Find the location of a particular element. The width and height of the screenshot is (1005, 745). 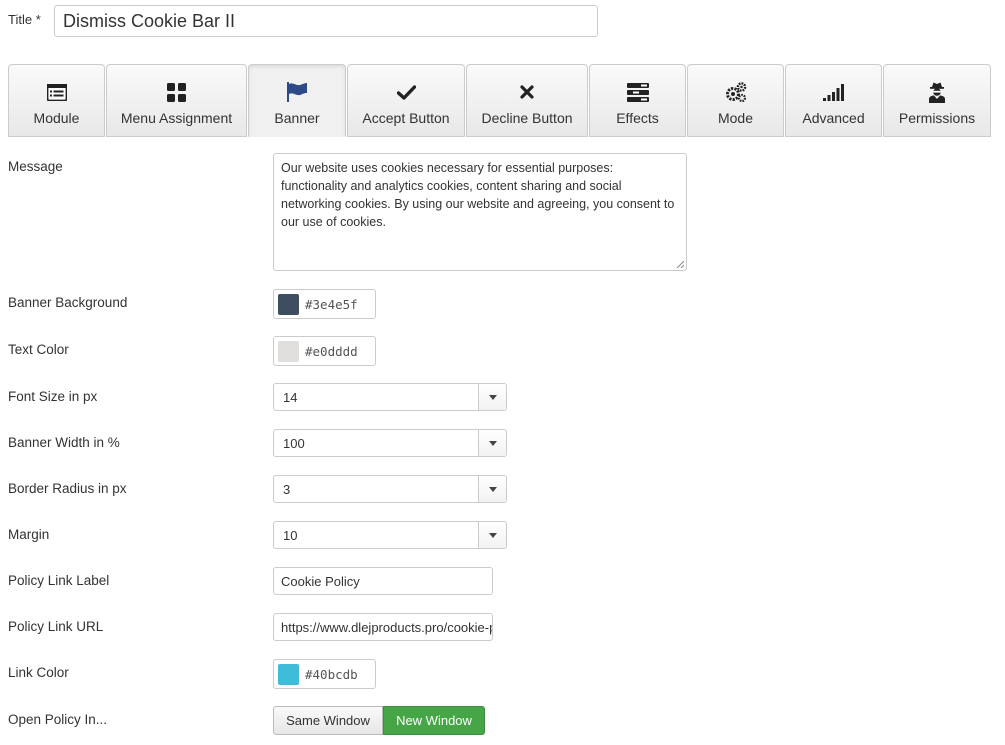

x-icon is located at coordinates (527, 92).